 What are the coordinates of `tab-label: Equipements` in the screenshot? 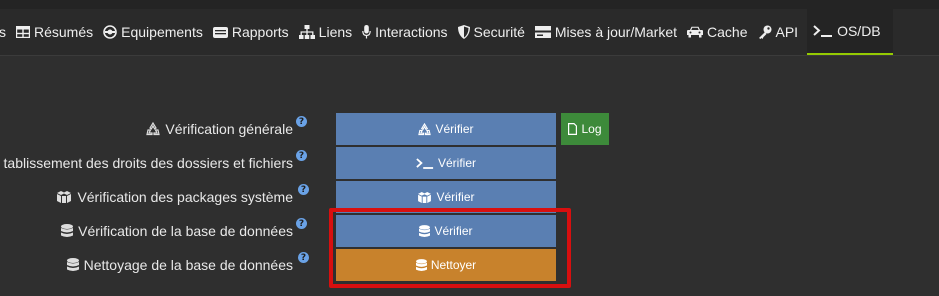 It's located at (162, 32).